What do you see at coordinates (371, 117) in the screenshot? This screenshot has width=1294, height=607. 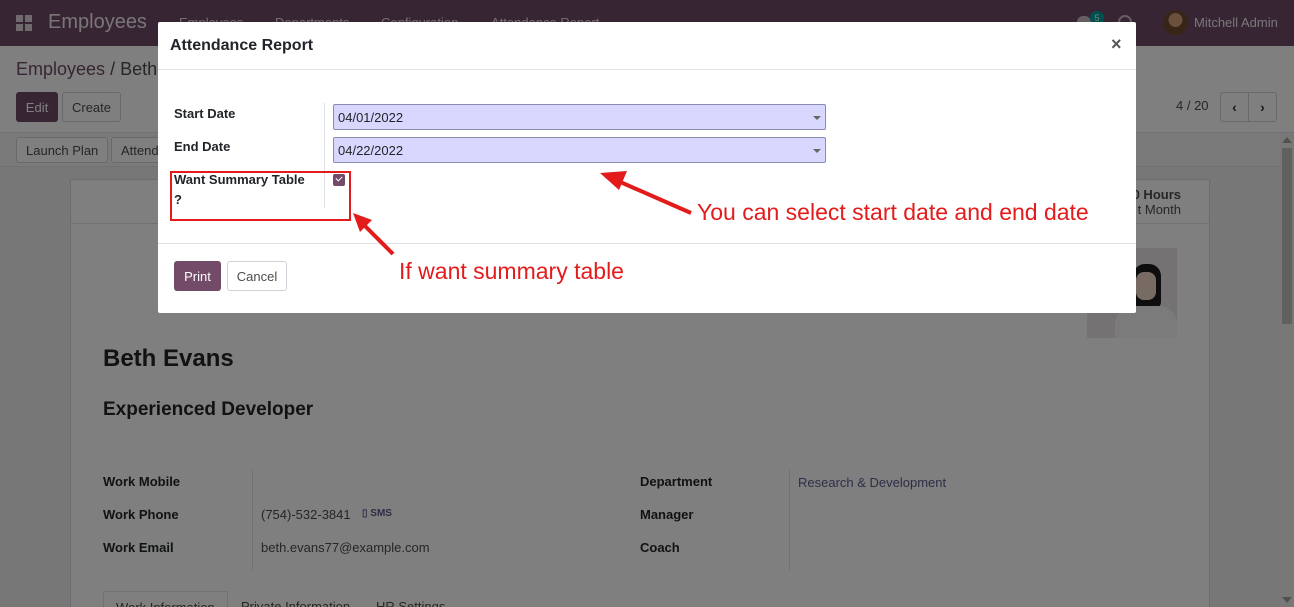 I see `start-date-value: 04/01/2022` at bounding box center [371, 117].